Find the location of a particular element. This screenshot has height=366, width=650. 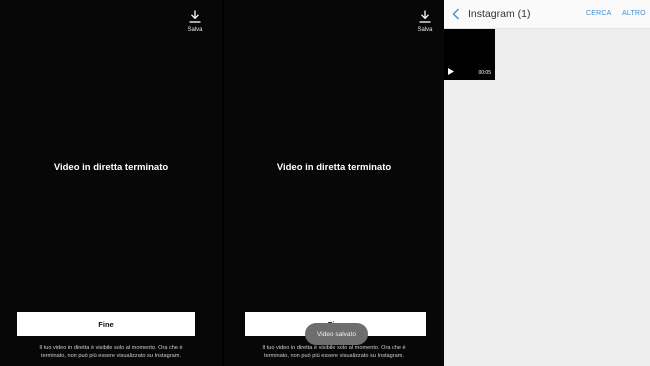

more-button: ALTRO is located at coordinates (634, 13).